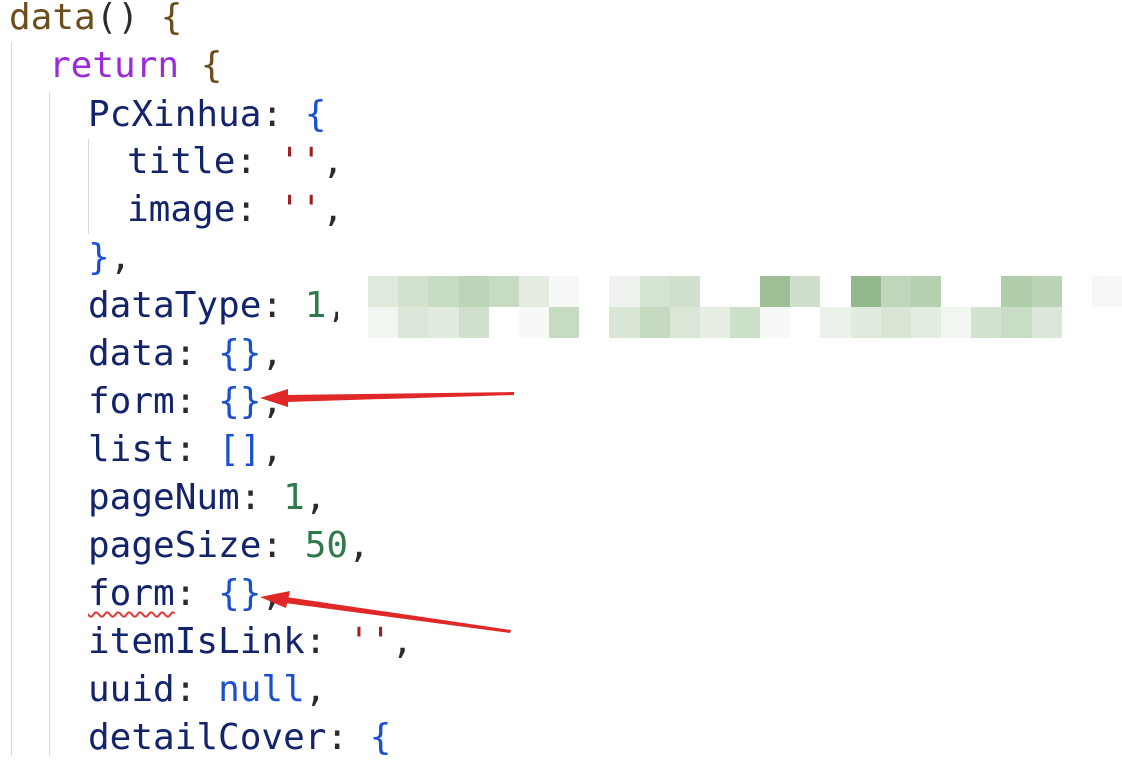 The width and height of the screenshot is (1122, 762). Describe the element at coordinates (387, 511) in the screenshot. I see `annotation-arrows` at that location.